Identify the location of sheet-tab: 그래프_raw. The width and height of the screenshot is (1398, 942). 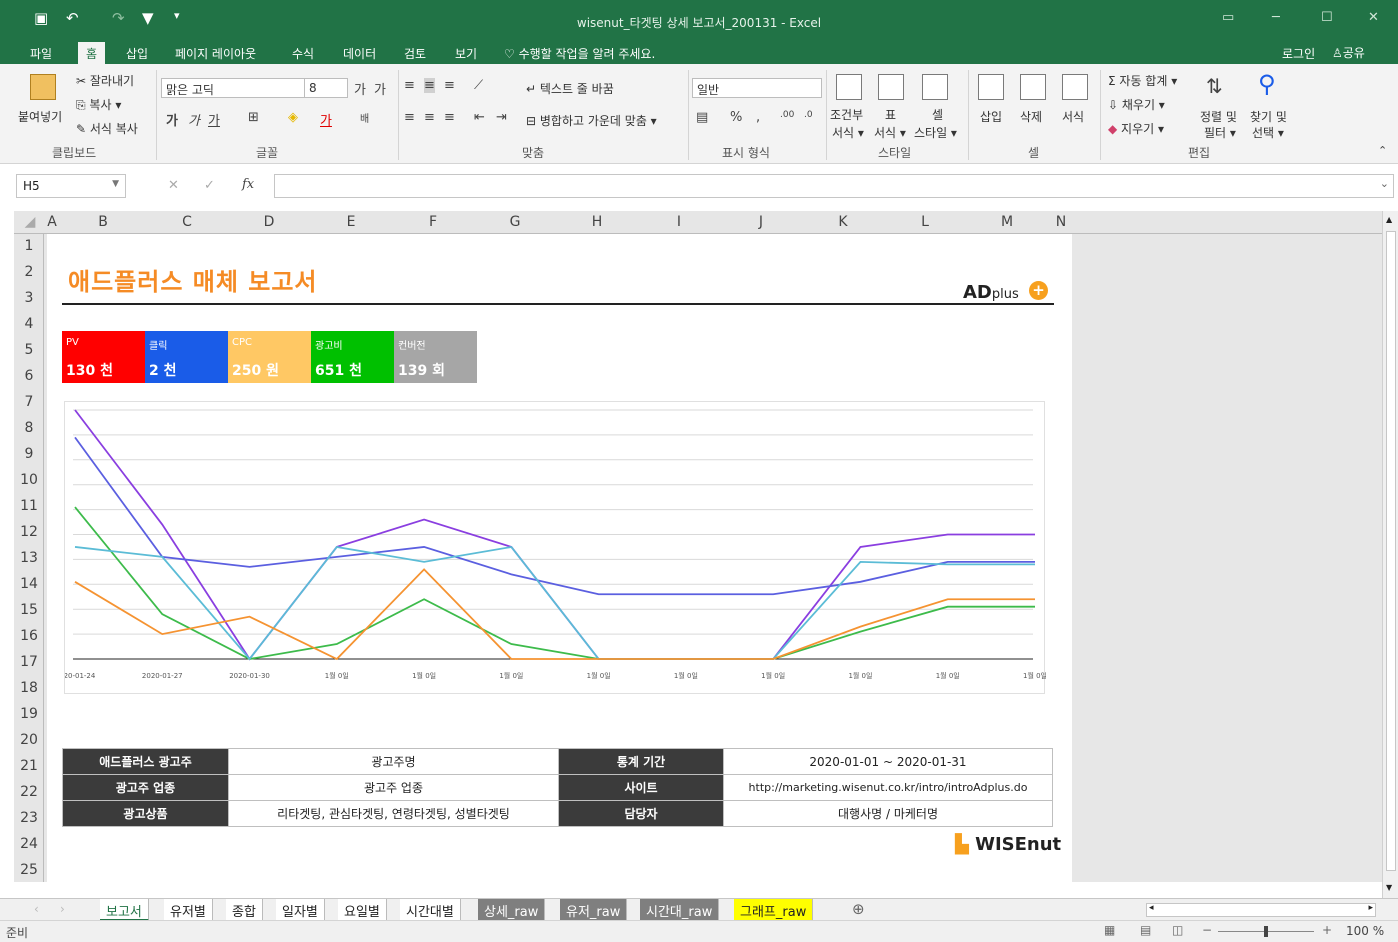
(774, 910).